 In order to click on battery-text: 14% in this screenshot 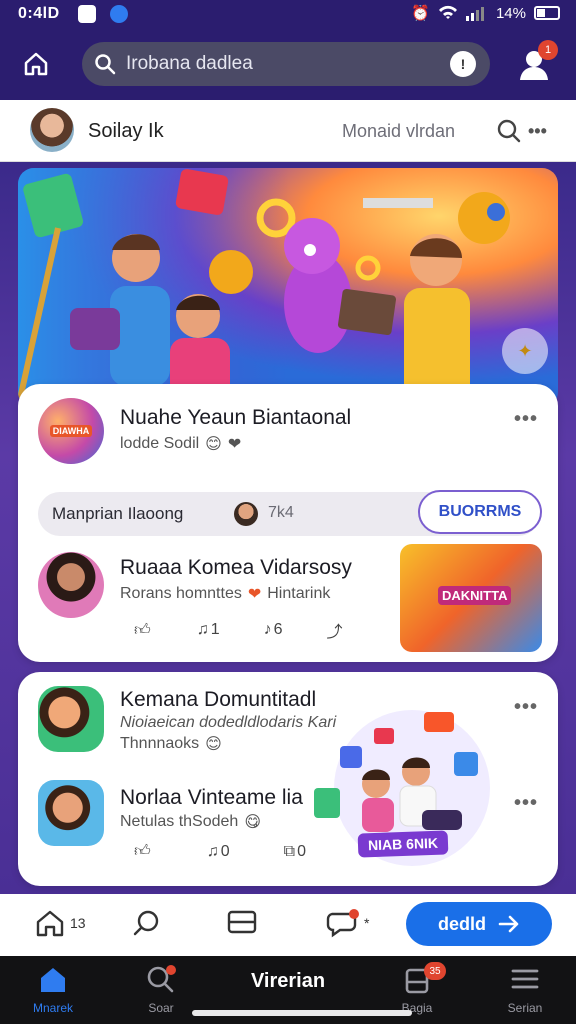, I will do `click(510, 13)`.